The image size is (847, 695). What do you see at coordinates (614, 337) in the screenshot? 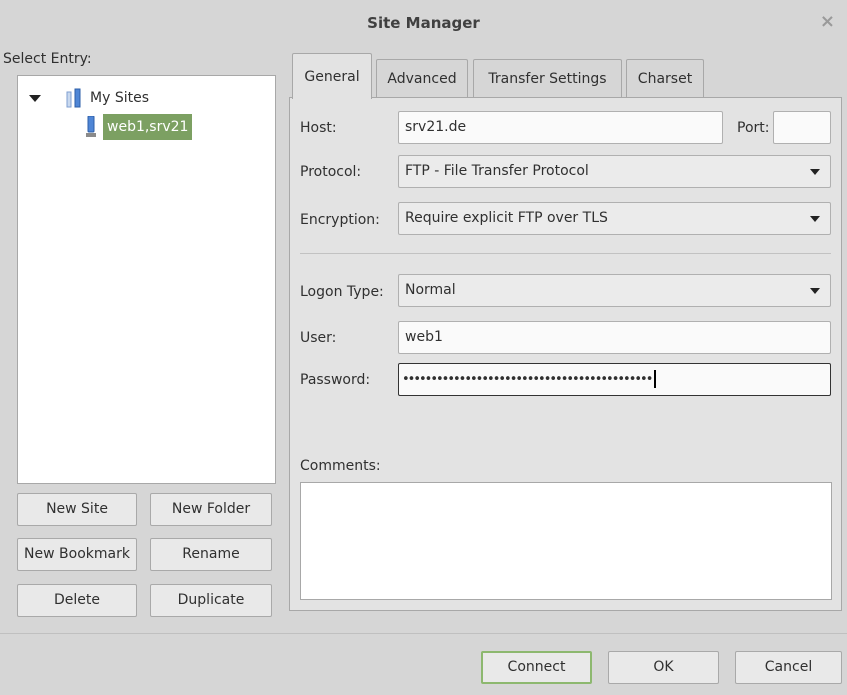
I see `user-input: web1` at bounding box center [614, 337].